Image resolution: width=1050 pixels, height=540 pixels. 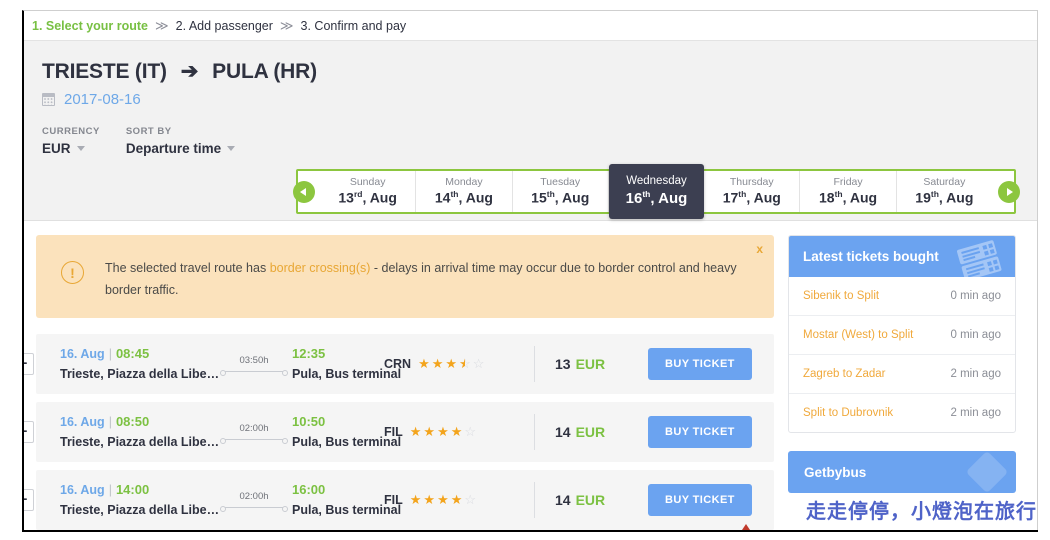 I want to click on date-day-option: Friday 18th, Aug, so click(x=848, y=191).